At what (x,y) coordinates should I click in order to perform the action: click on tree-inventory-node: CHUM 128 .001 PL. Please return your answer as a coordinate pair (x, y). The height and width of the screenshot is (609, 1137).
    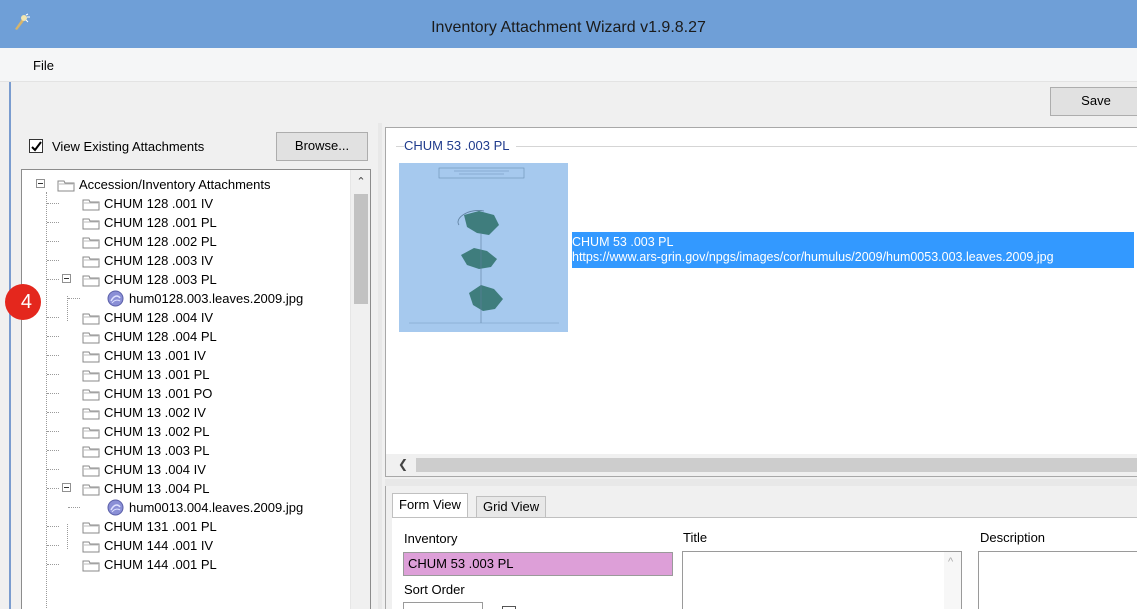
    Looking at the image, I should click on (149, 221).